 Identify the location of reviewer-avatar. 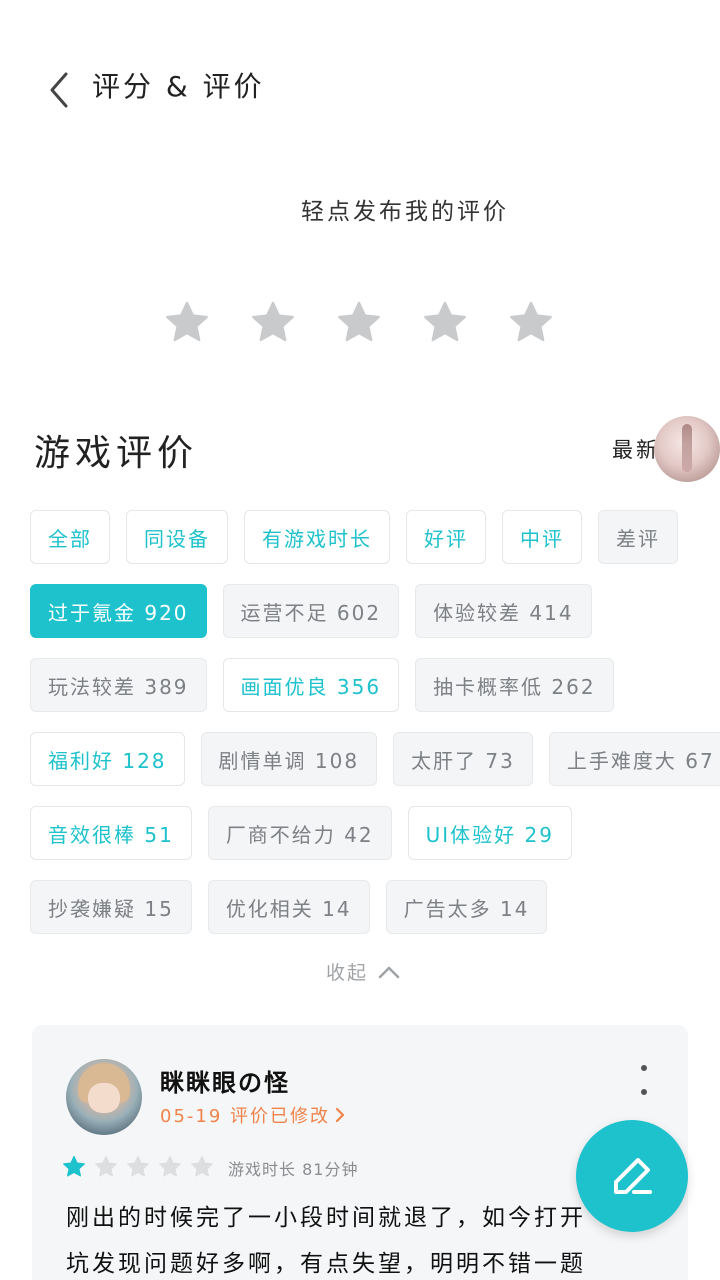
(104, 1097).